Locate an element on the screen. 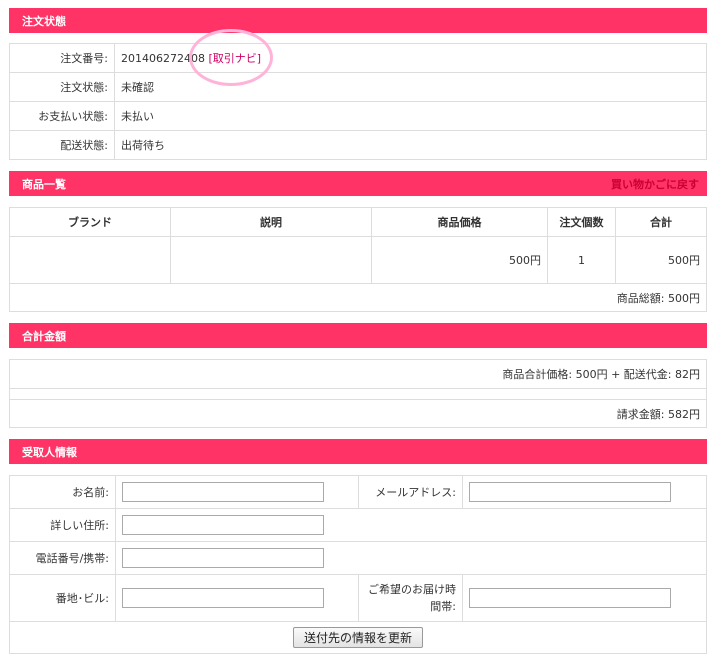 The height and width of the screenshot is (664, 717). recipient-row-phone: 電話番号/携帯: is located at coordinates (358, 558).